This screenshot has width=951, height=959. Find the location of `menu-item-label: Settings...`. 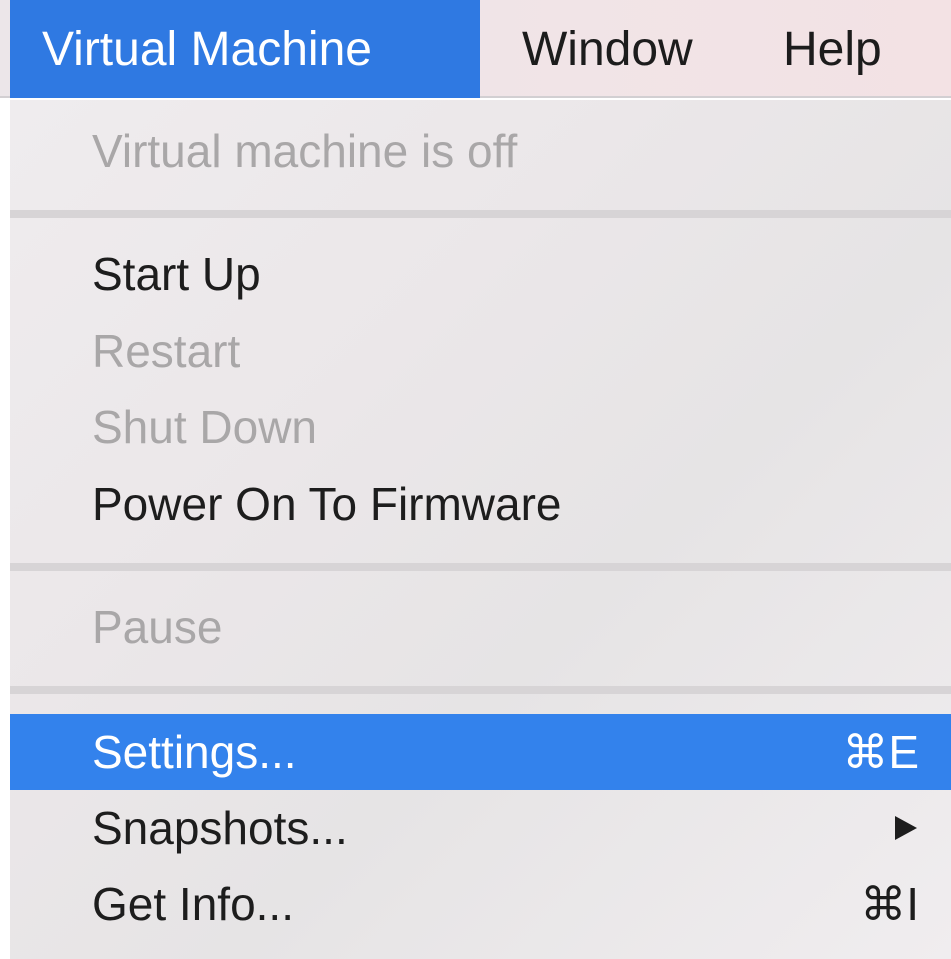

menu-item-label: Settings... is located at coordinates (194, 752).